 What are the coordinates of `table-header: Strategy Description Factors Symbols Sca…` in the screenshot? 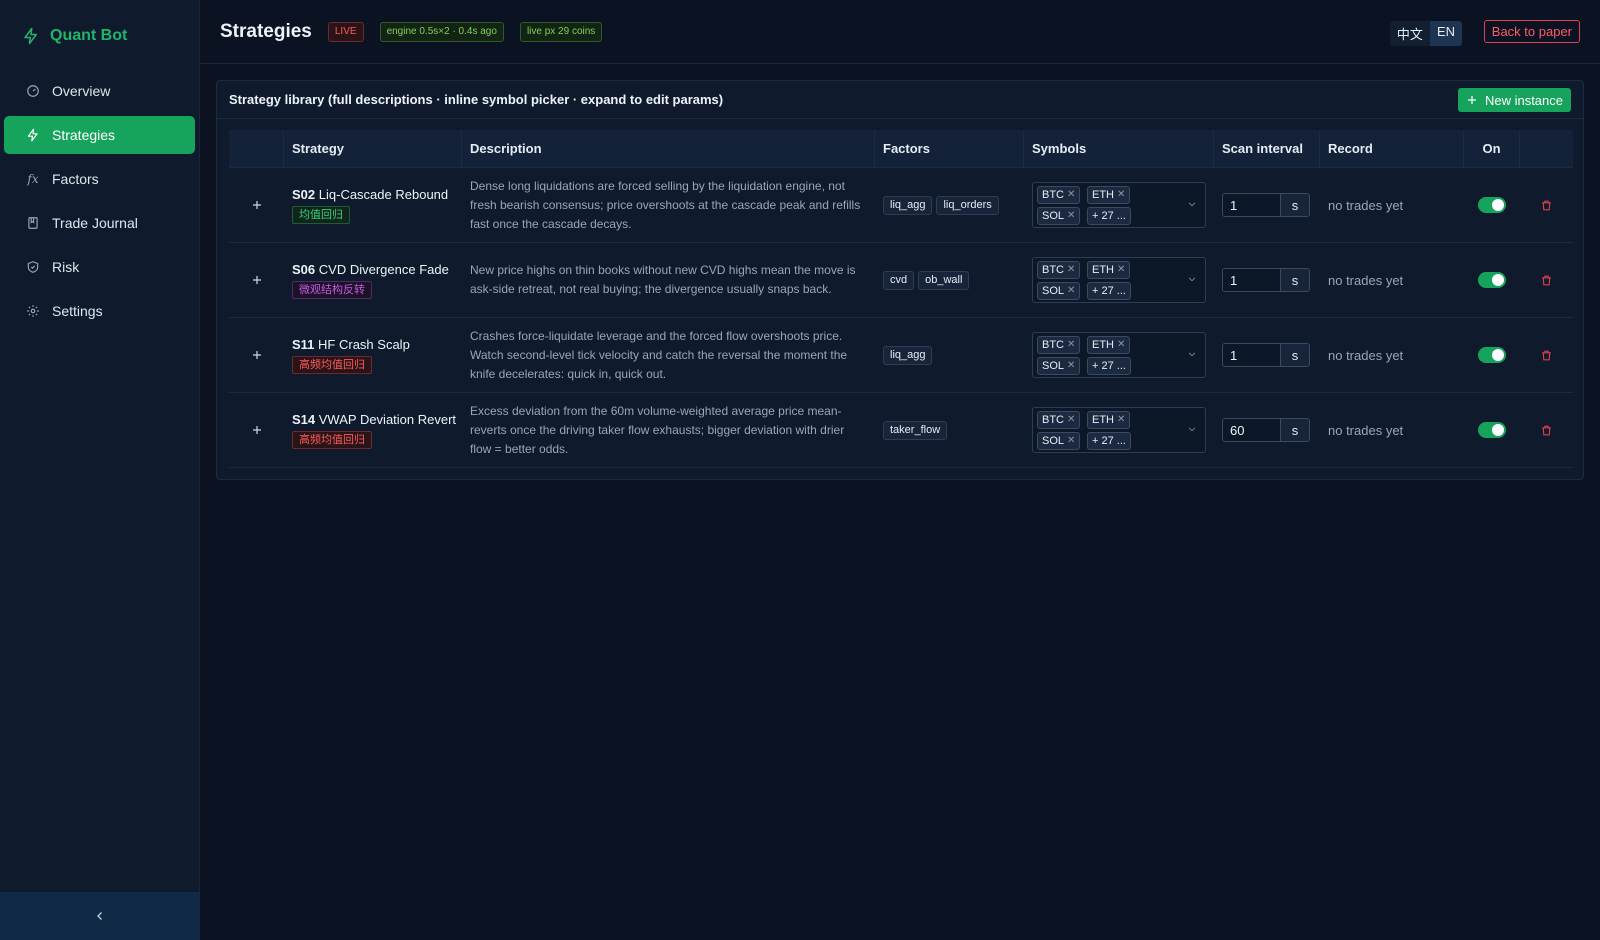 It's located at (901, 149).